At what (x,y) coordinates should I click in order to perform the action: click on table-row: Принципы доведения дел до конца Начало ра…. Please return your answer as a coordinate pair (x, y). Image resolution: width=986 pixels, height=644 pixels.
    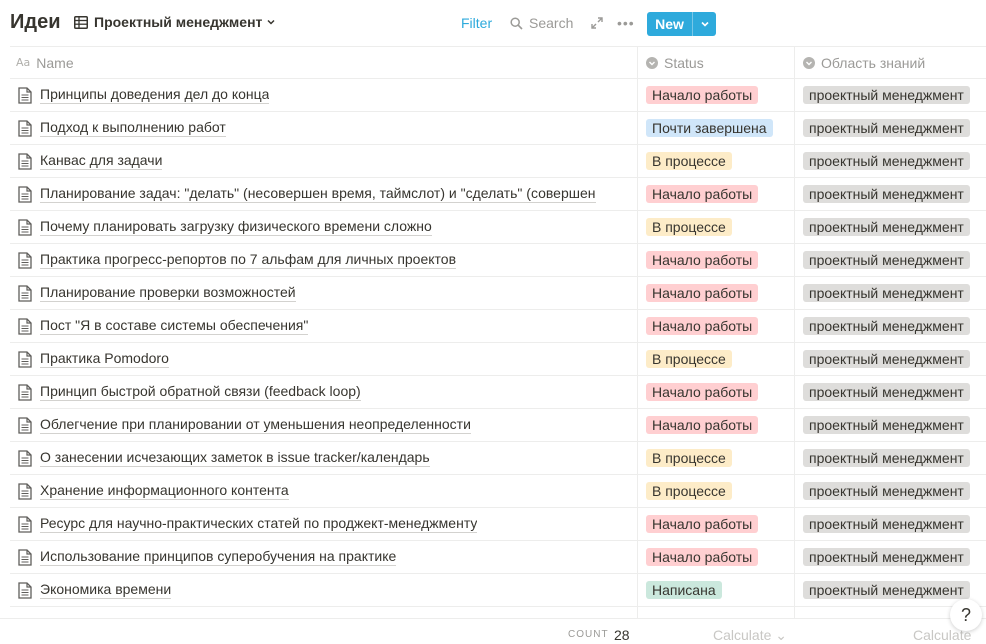
    Looking at the image, I should click on (498, 95).